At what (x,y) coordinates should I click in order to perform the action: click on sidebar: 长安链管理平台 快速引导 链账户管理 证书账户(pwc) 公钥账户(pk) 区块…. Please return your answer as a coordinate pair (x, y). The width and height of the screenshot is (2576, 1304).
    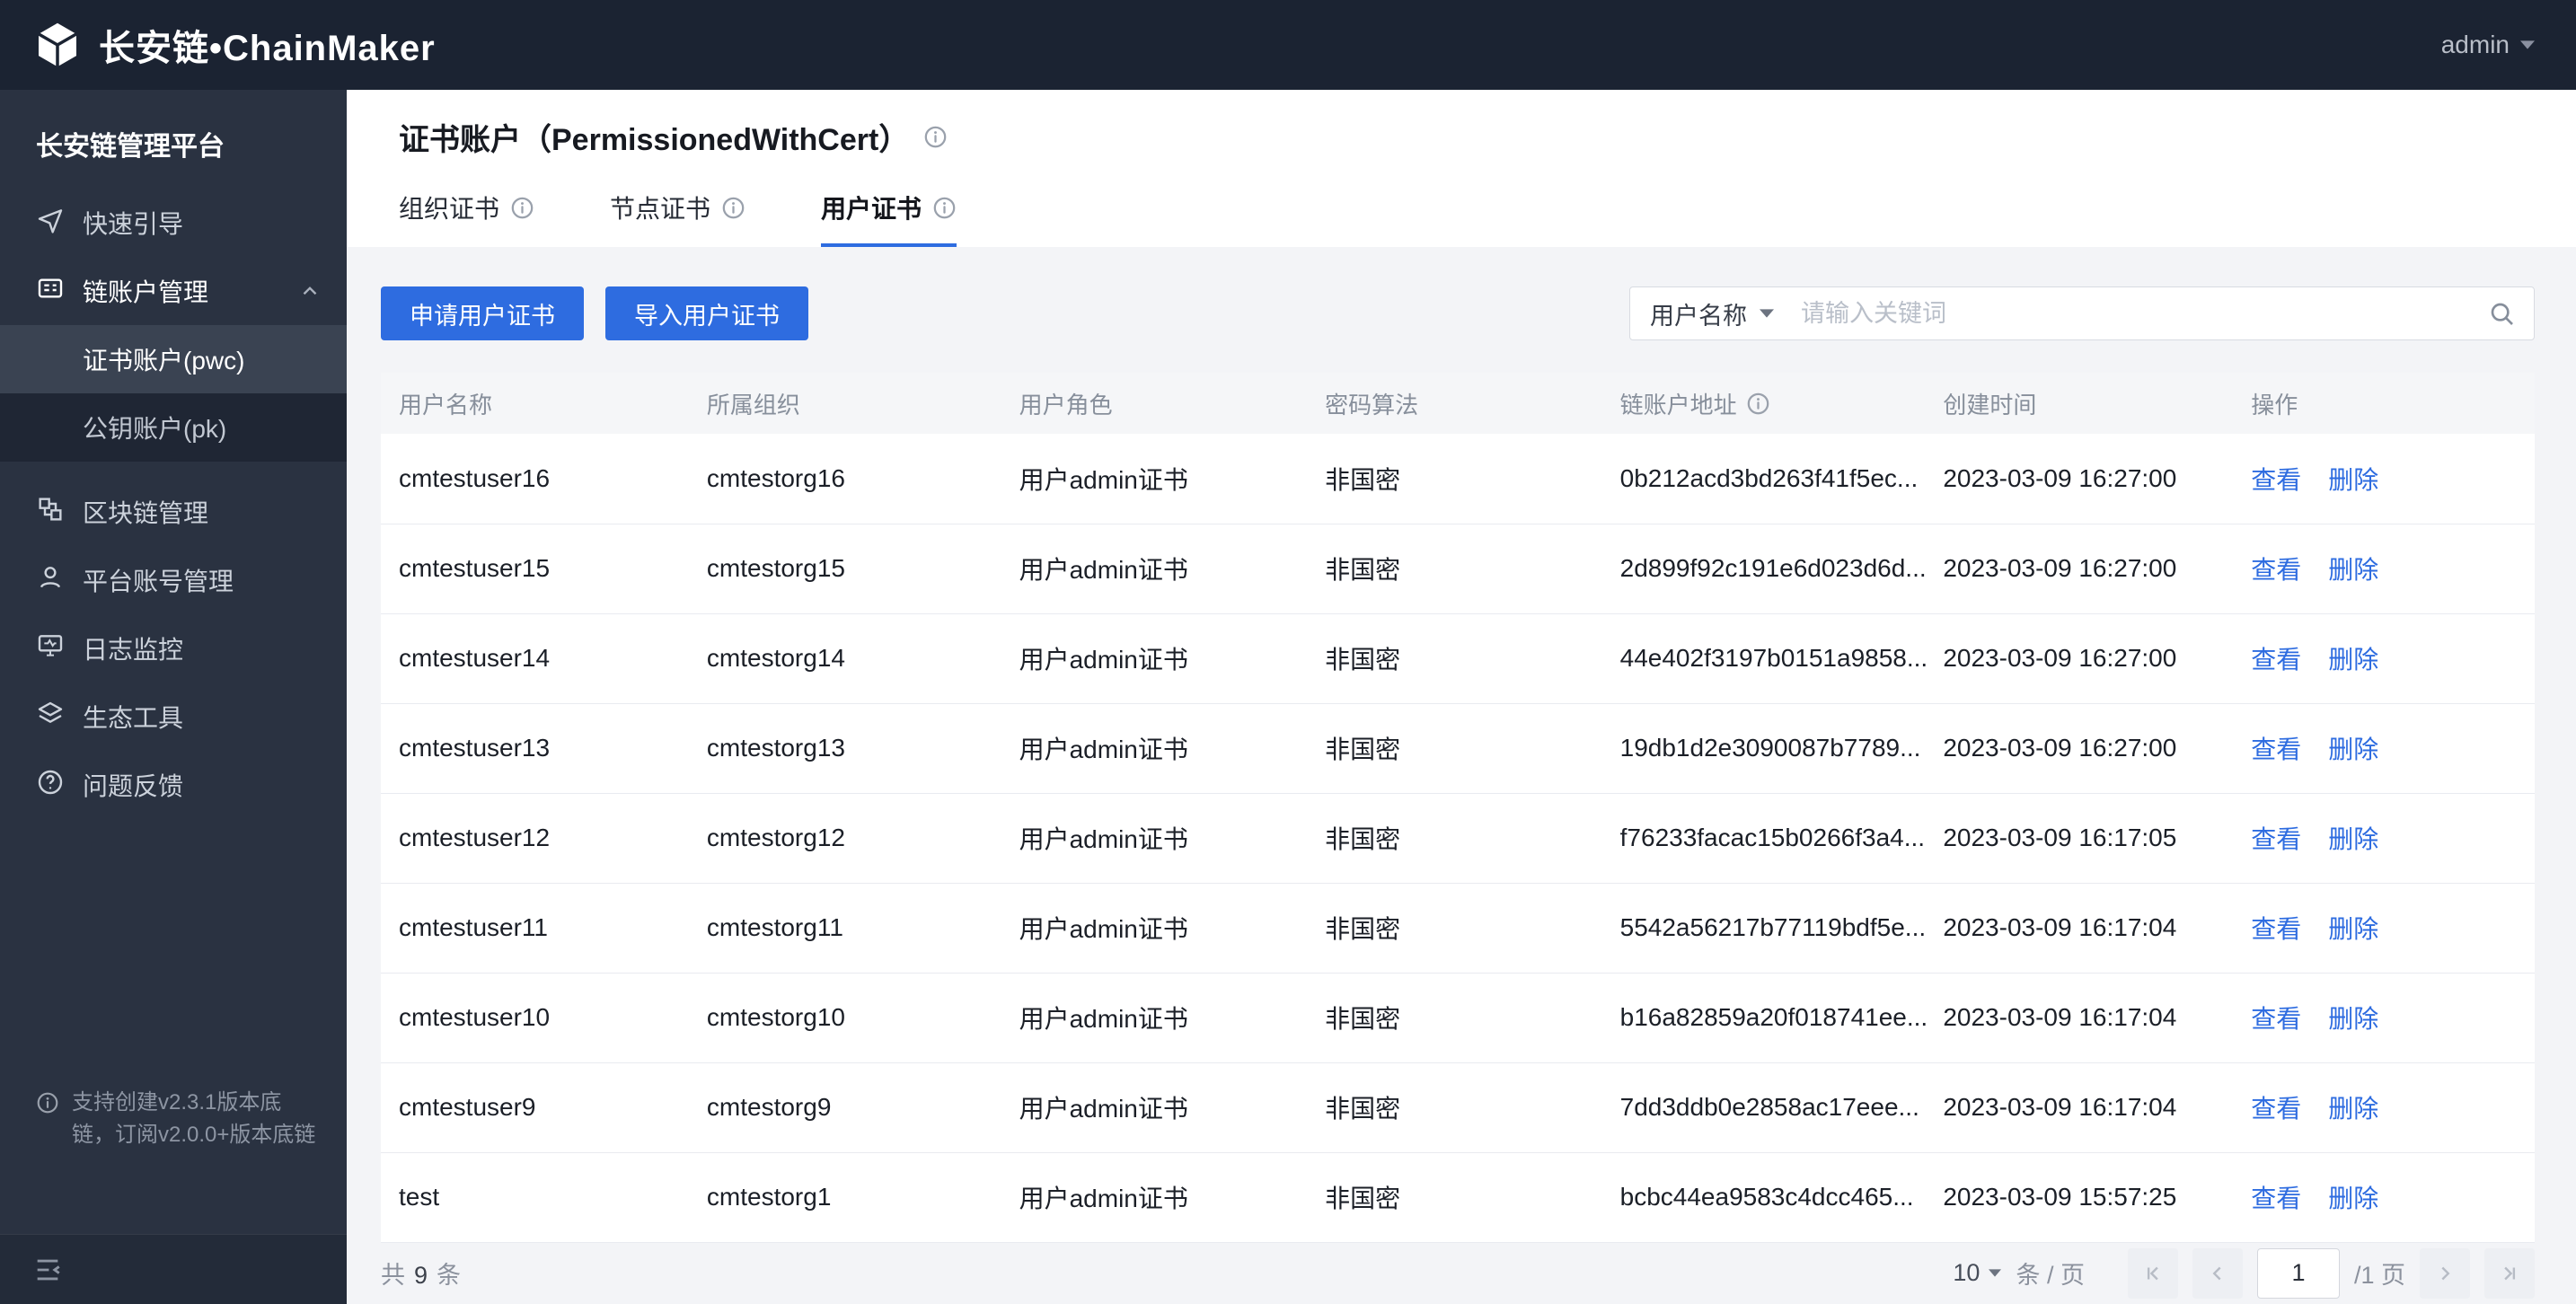
    Looking at the image, I should click on (173, 697).